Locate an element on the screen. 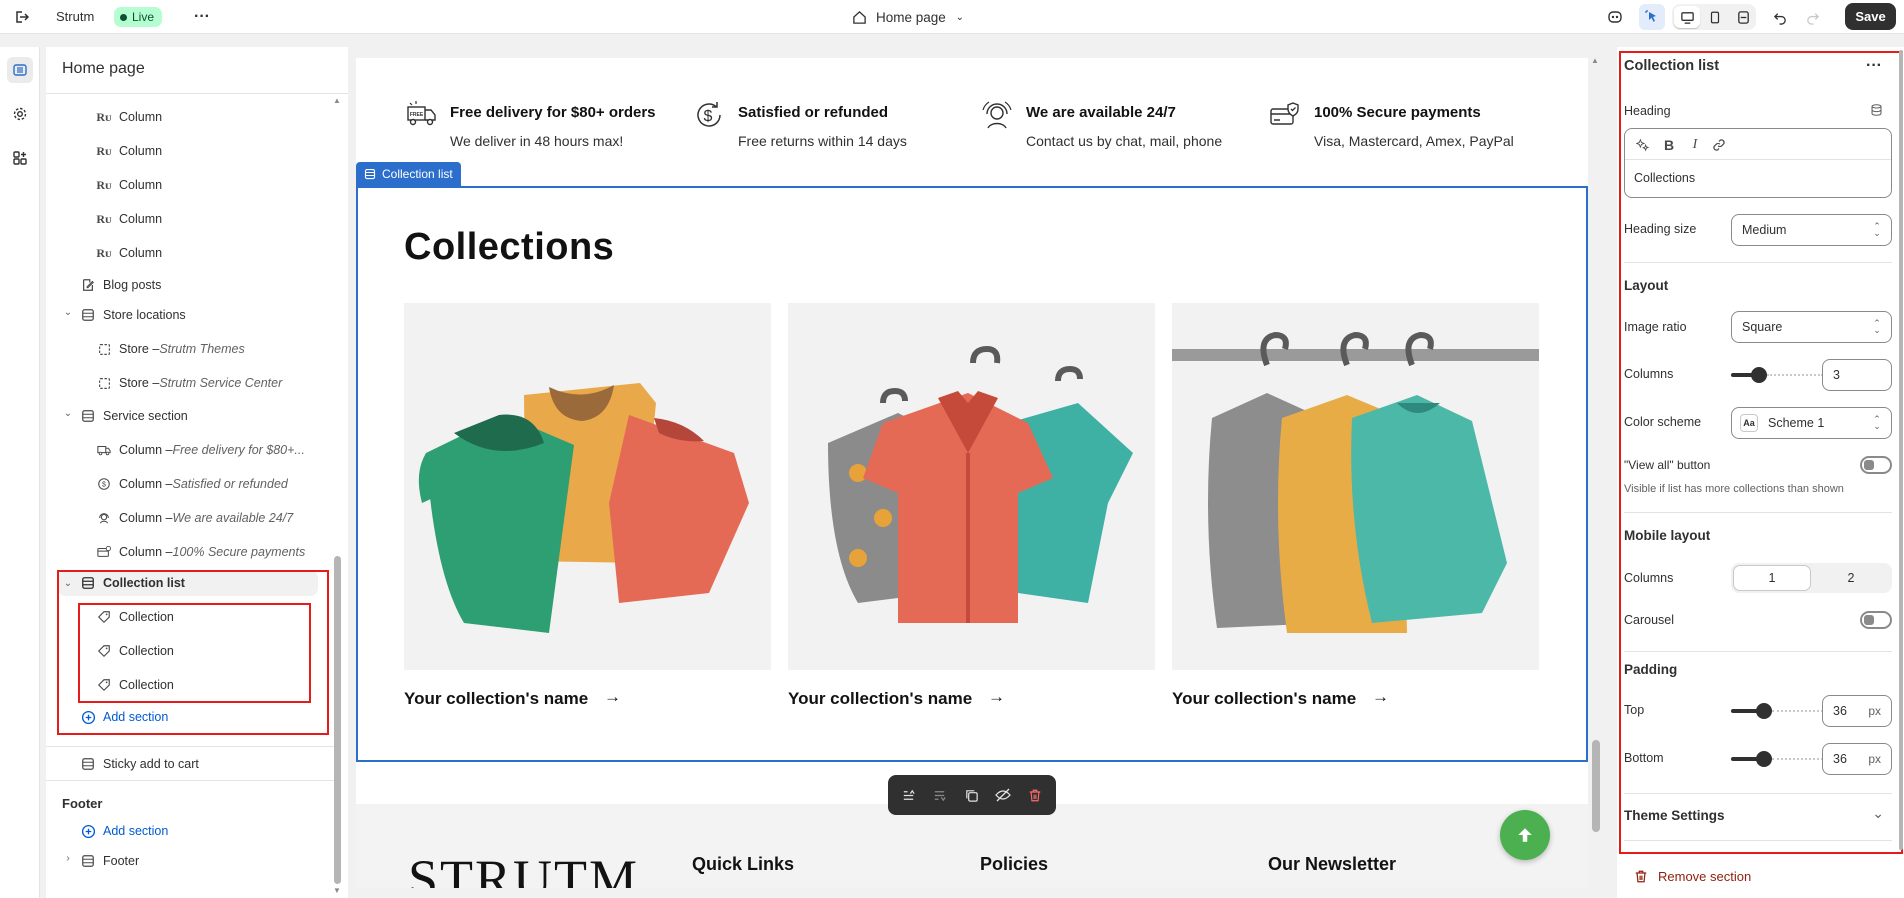  save-button: Save is located at coordinates (1870, 16).